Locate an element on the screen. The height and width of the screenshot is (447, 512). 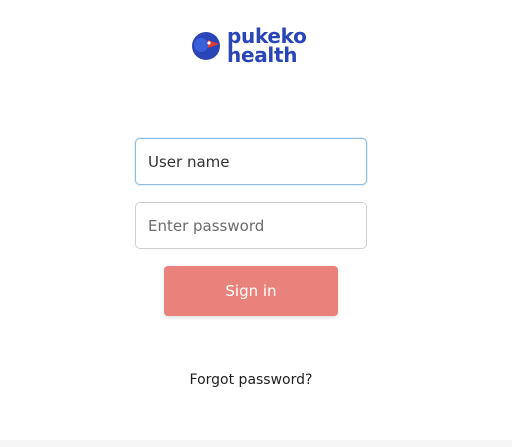
sign-in-button: Sign in is located at coordinates (251, 291).